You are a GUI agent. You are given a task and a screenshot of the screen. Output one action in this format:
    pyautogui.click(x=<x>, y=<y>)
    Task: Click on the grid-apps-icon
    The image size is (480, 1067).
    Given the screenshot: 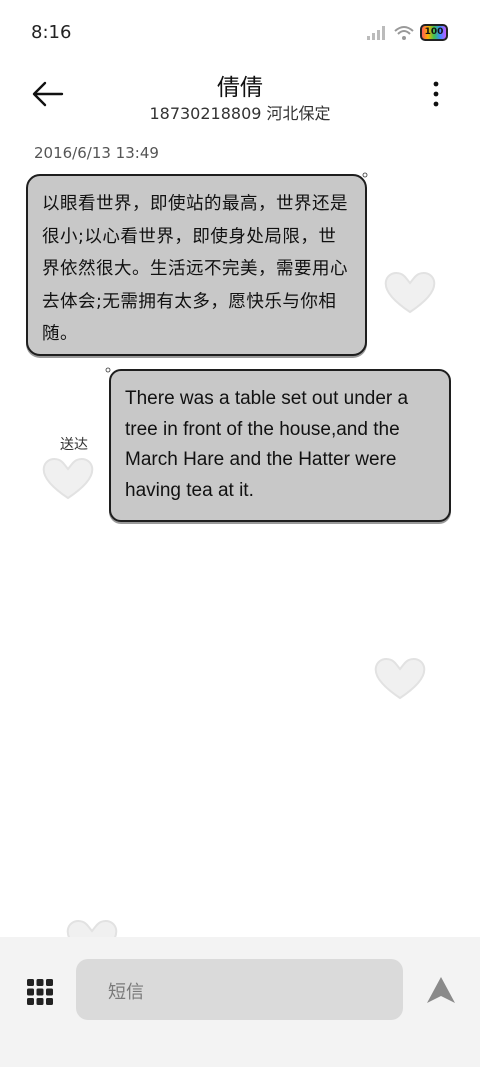 What is the action you would take?
    pyautogui.click(x=40, y=992)
    